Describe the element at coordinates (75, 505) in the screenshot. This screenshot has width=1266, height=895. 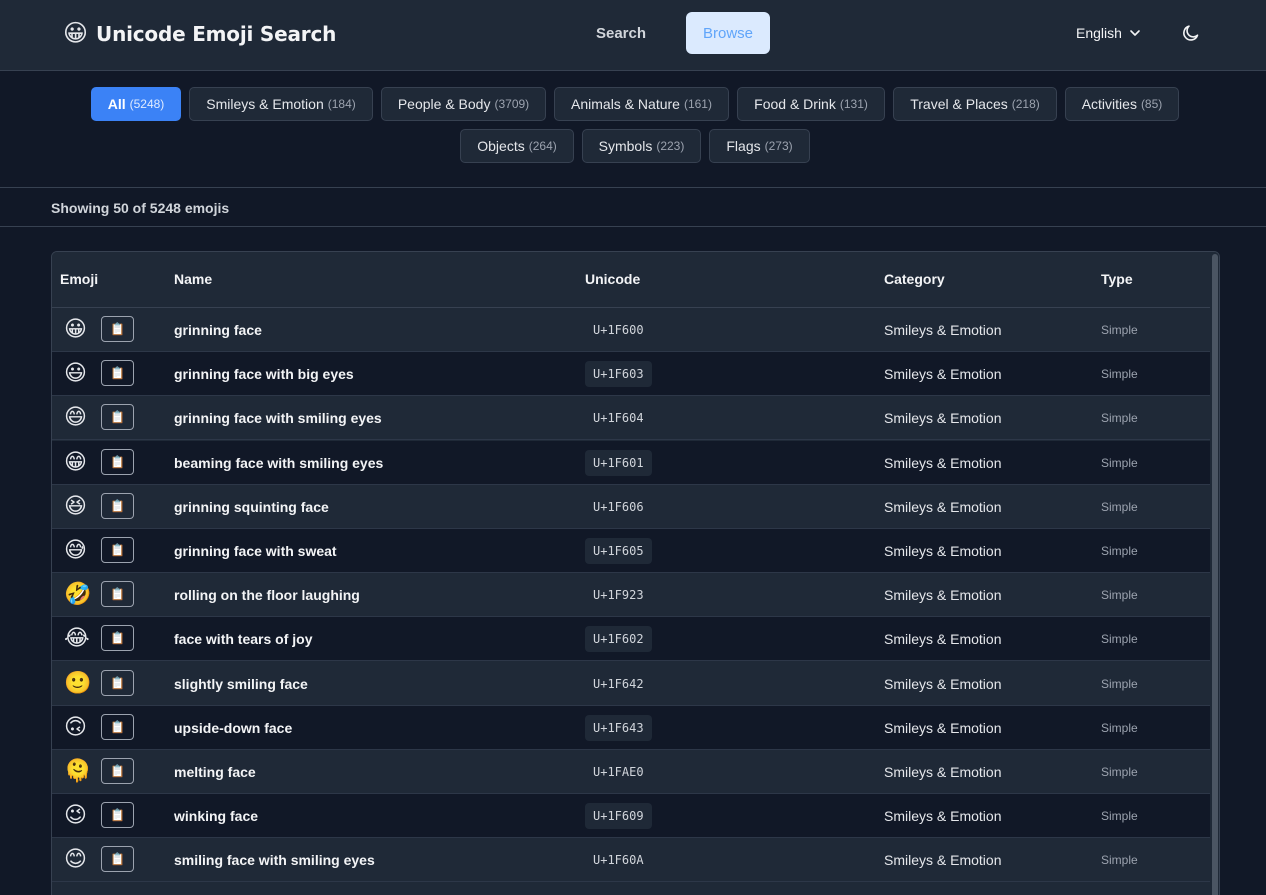
I see `emoji-glyph: 😆` at that location.